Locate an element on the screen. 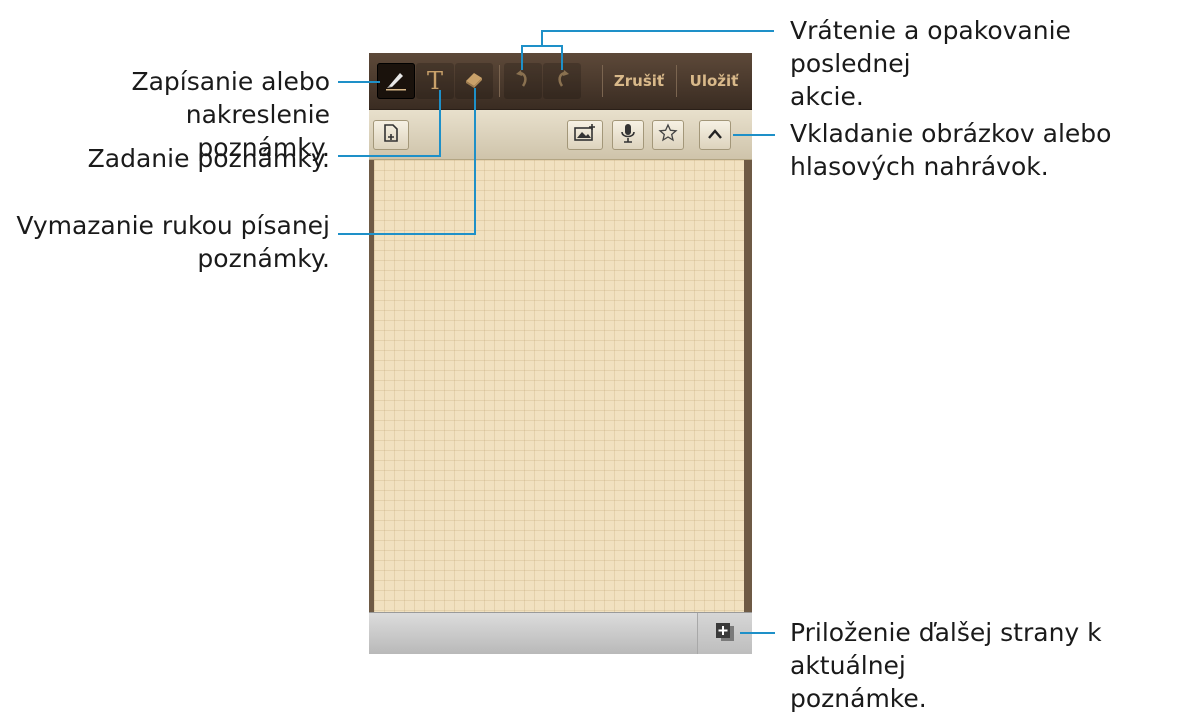 Image resolution: width=1188 pixels, height=715 pixels. chevron-up-icon is located at coordinates (715, 135).